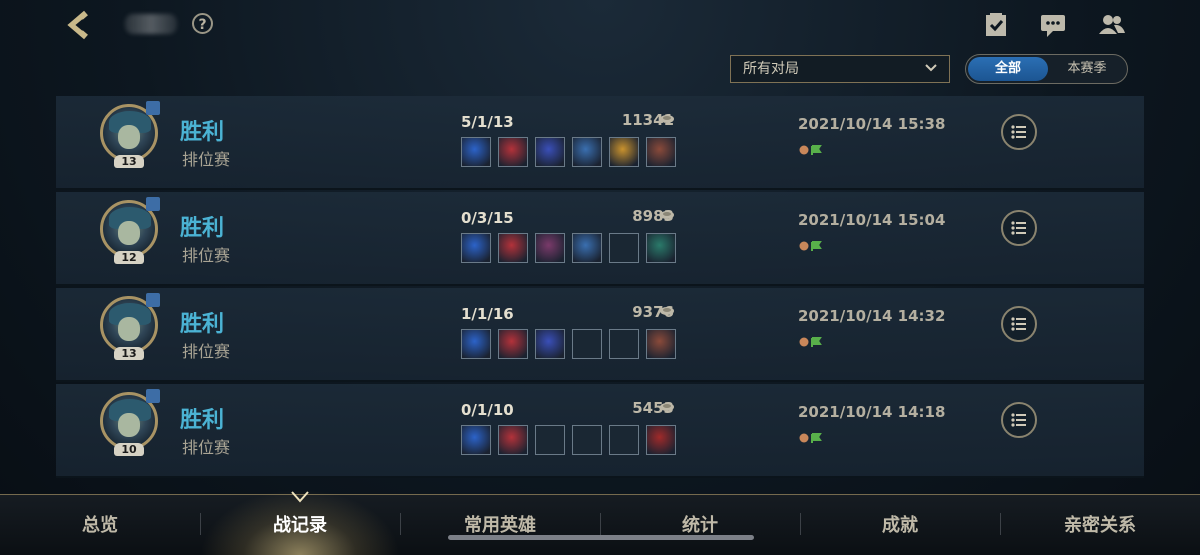  I want to click on match-date: 2021/10/14 14:18, so click(872, 412).